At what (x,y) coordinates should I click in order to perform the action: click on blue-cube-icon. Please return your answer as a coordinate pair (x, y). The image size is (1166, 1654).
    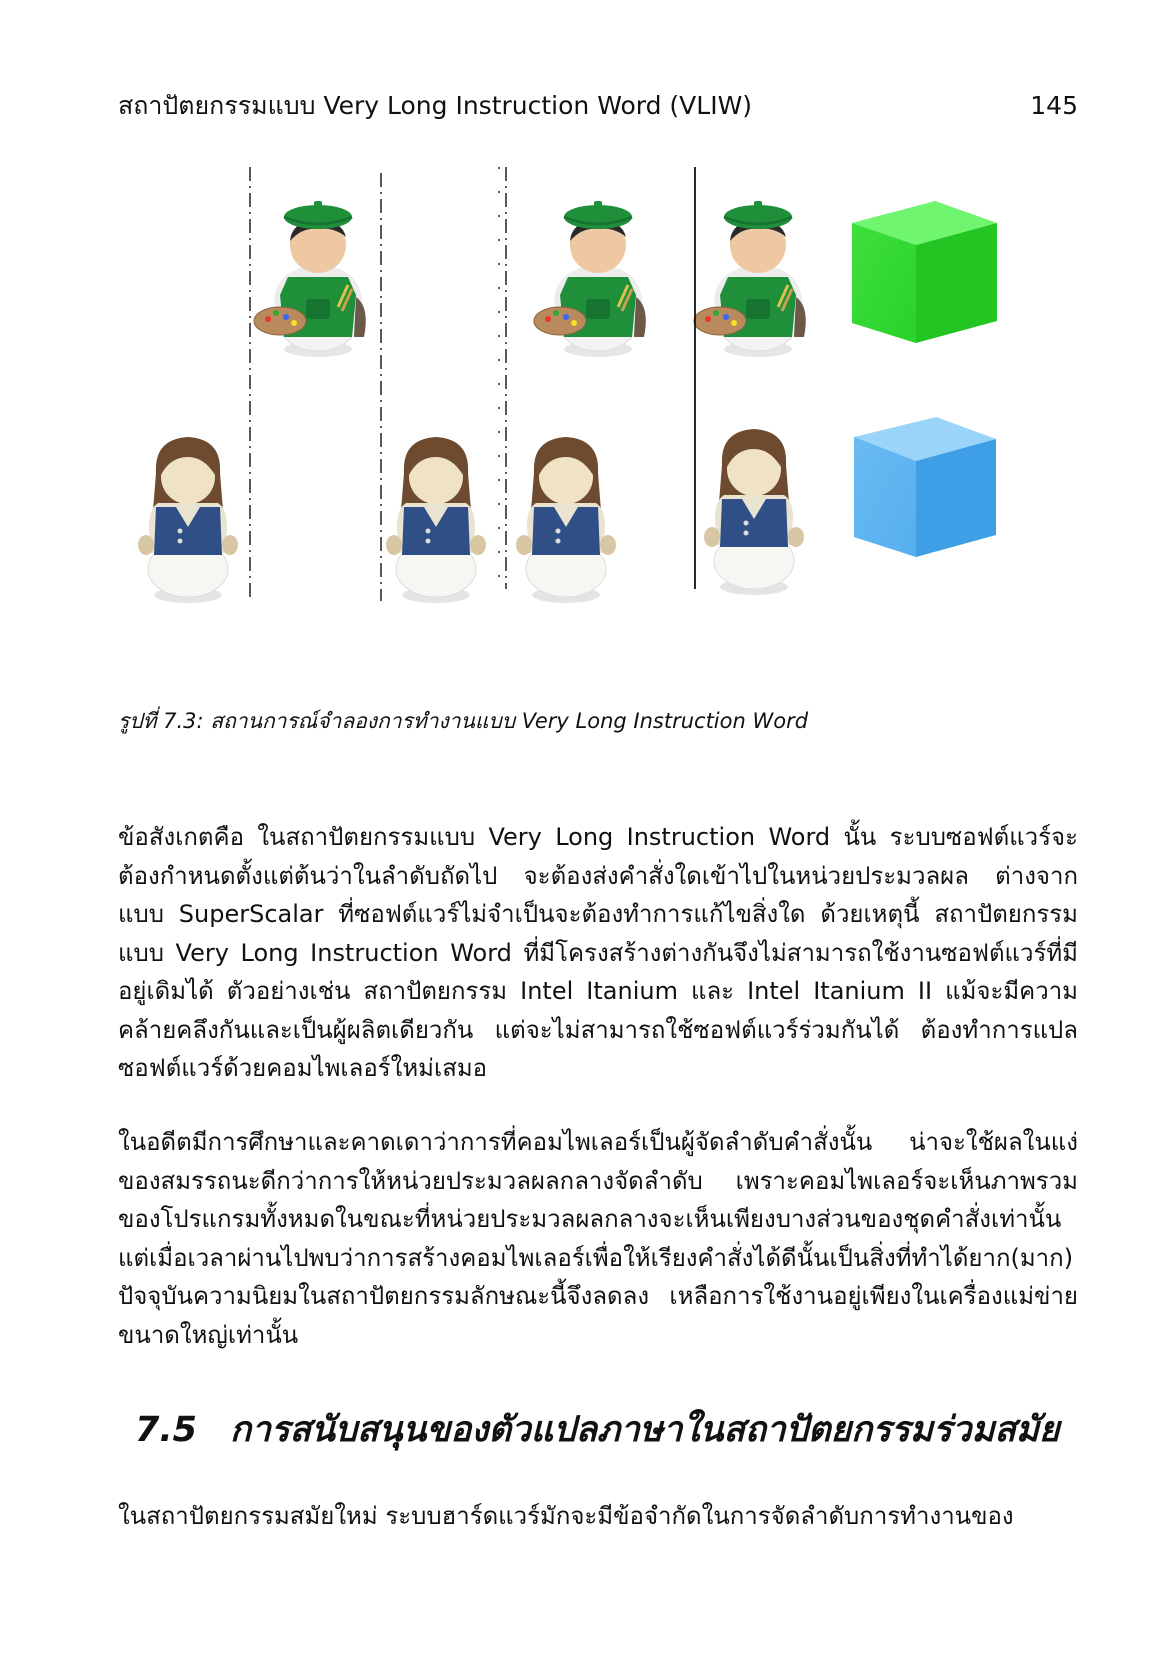
    Looking at the image, I should click on (925, 487).